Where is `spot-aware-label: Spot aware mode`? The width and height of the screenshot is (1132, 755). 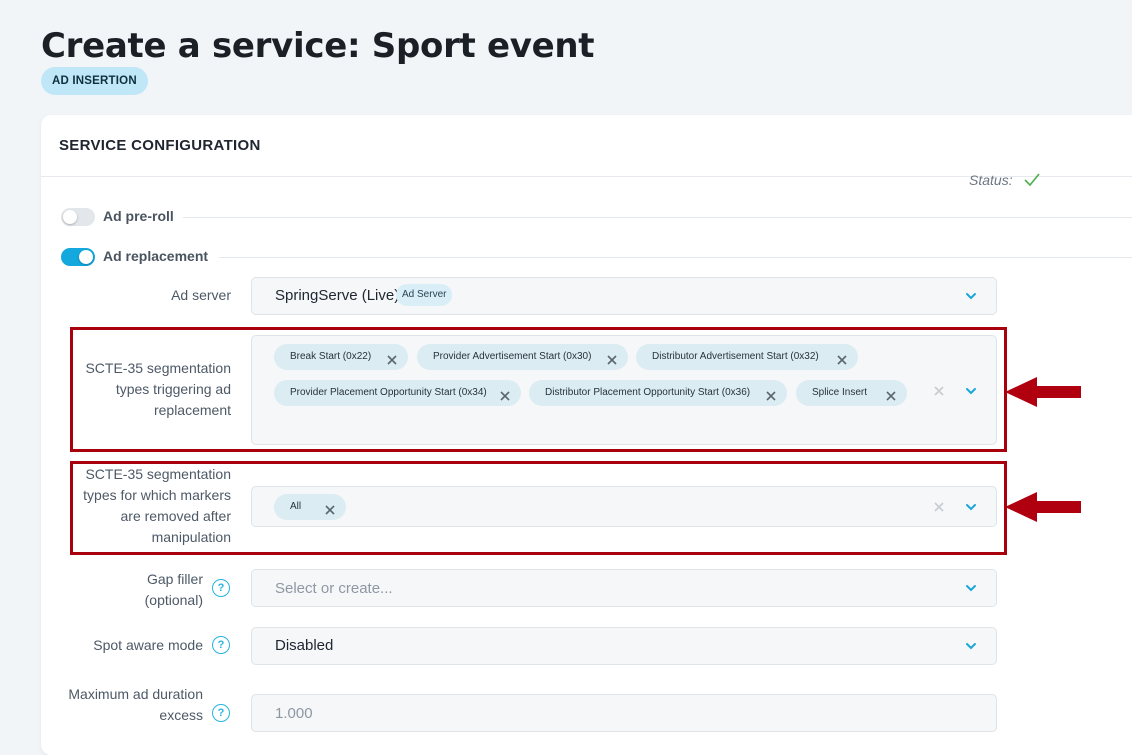
spot-aware-label: Spot aware mode is located at coordinates (148, 645).